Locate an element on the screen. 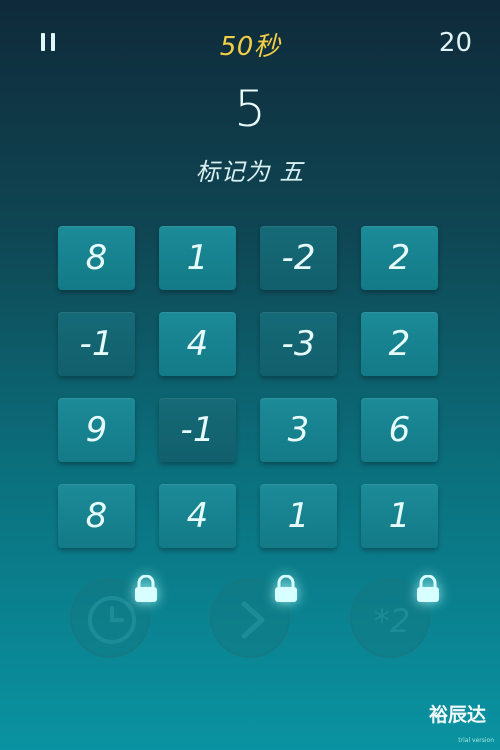 This screenshot has width=500, height=750. grid-tile: 6 is located at coordinates (399, 430).